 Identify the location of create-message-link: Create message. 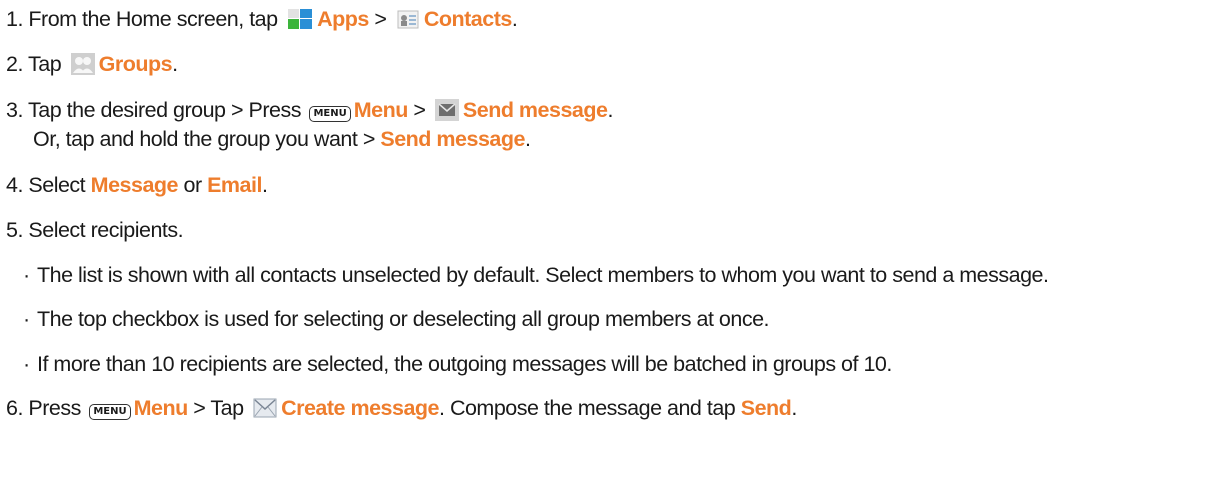
(360, 408).